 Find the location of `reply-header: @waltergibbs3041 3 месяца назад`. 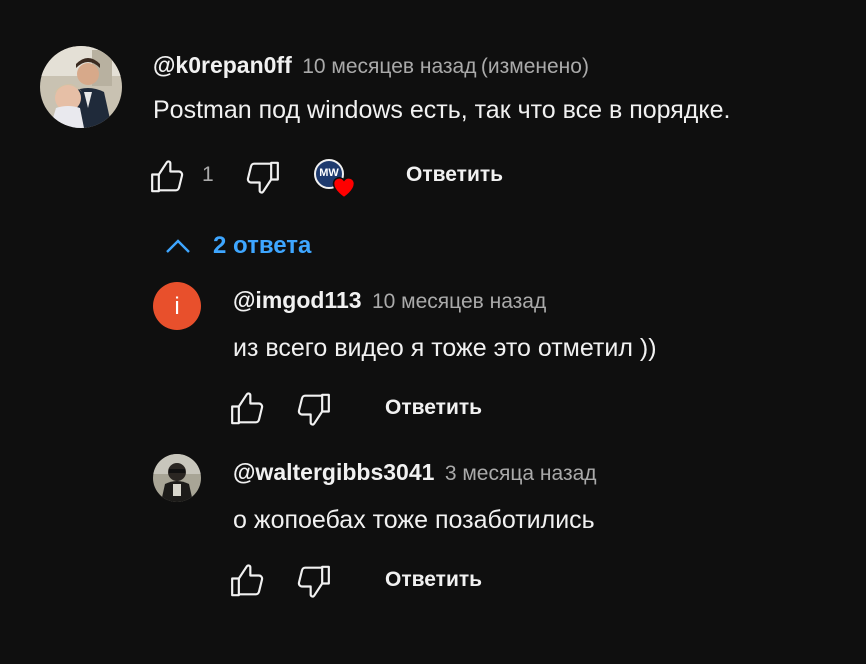

reply-header: @waltergibbs3041 3 месяца назад is located at coordinates (415, 472).